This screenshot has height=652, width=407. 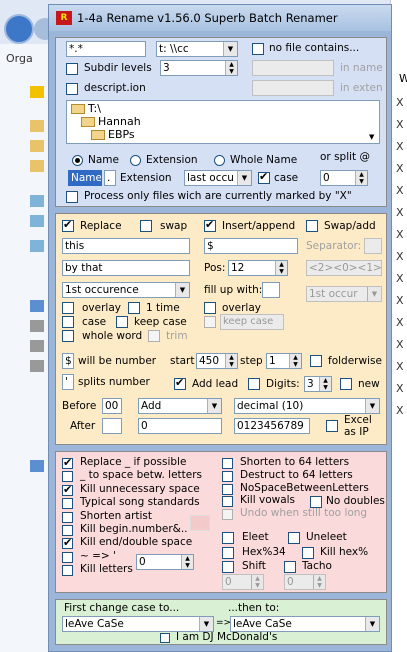 I want to click on kill-begin-input, so click(x=200, y=523).